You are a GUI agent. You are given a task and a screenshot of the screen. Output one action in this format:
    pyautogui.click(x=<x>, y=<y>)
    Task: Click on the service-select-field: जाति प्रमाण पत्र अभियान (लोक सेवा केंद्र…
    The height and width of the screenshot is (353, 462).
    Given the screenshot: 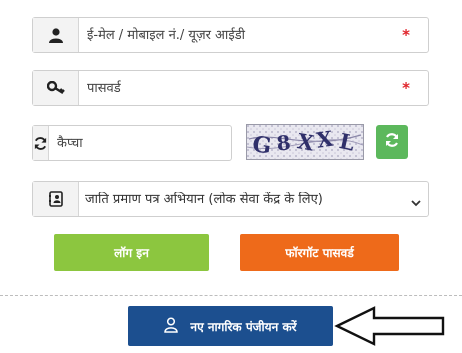 What is the action you would take?
    pyautogui.click(x=230, y=199)
    